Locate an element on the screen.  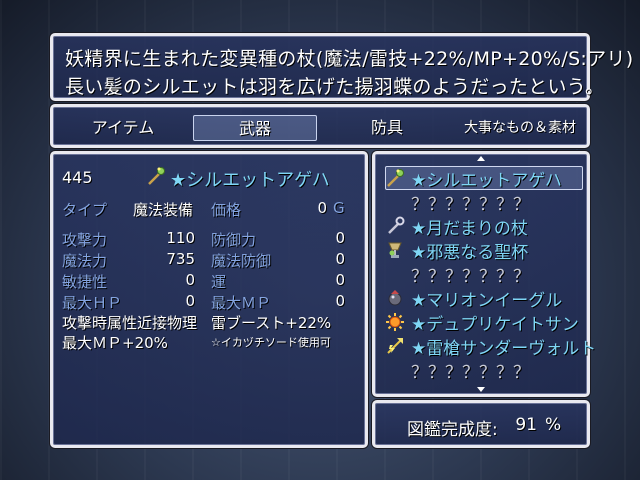
stat-value-defense: 0 is located at coordinates (340, 238).